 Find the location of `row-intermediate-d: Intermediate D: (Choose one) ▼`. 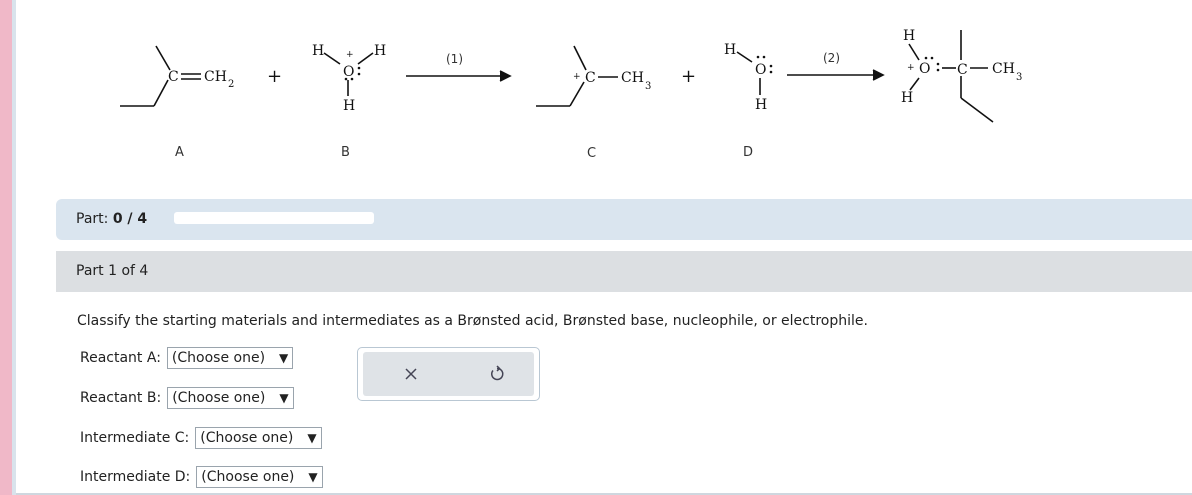

row-intermediate-d: Intermediate D: (Choose one) ▼ is located at coordinates (201, 477).